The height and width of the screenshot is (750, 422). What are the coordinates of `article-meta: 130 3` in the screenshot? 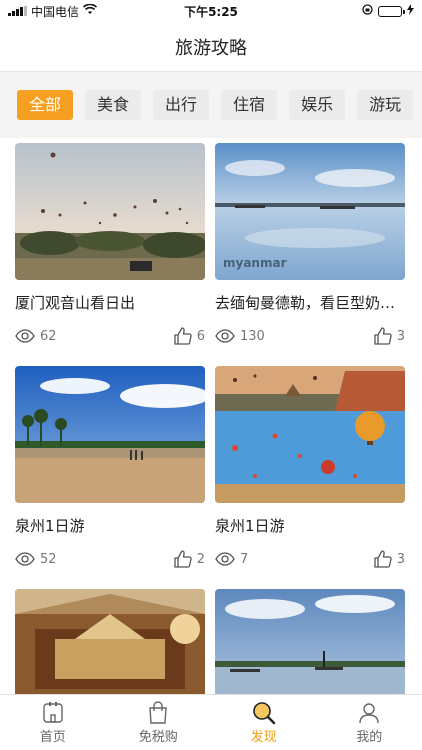 It's located at (310, 336).